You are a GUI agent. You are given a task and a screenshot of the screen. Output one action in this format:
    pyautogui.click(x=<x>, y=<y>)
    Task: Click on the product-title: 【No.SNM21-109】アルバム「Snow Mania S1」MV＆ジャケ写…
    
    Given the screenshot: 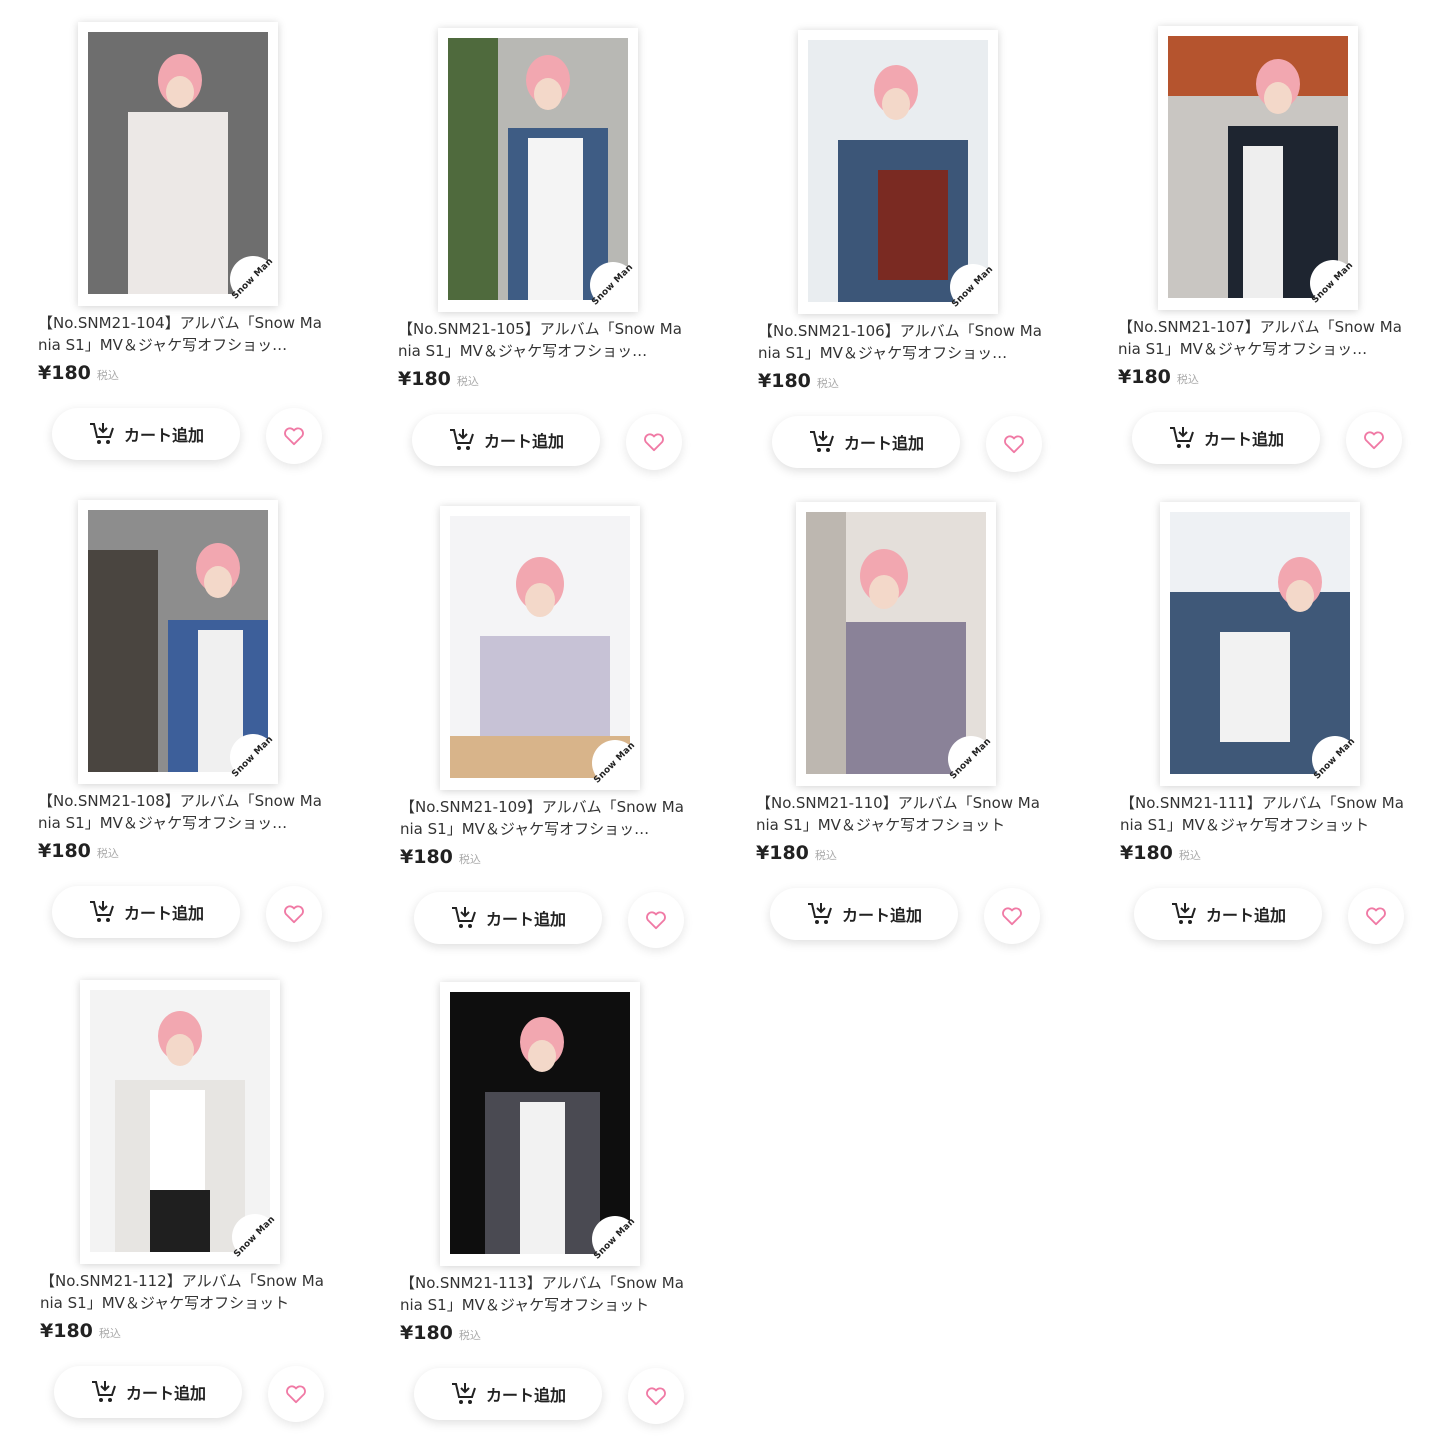 What is the action you would take?
    pyautogui.click(x=545, y=818)
    